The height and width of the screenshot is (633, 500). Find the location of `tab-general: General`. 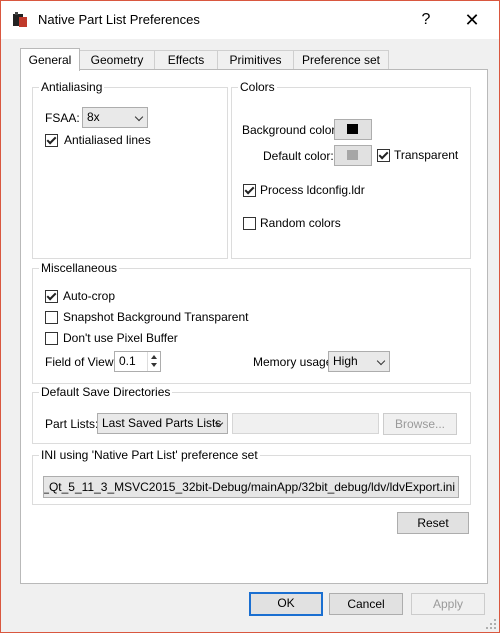

tab-general: General is located at coordinates (50, 59).